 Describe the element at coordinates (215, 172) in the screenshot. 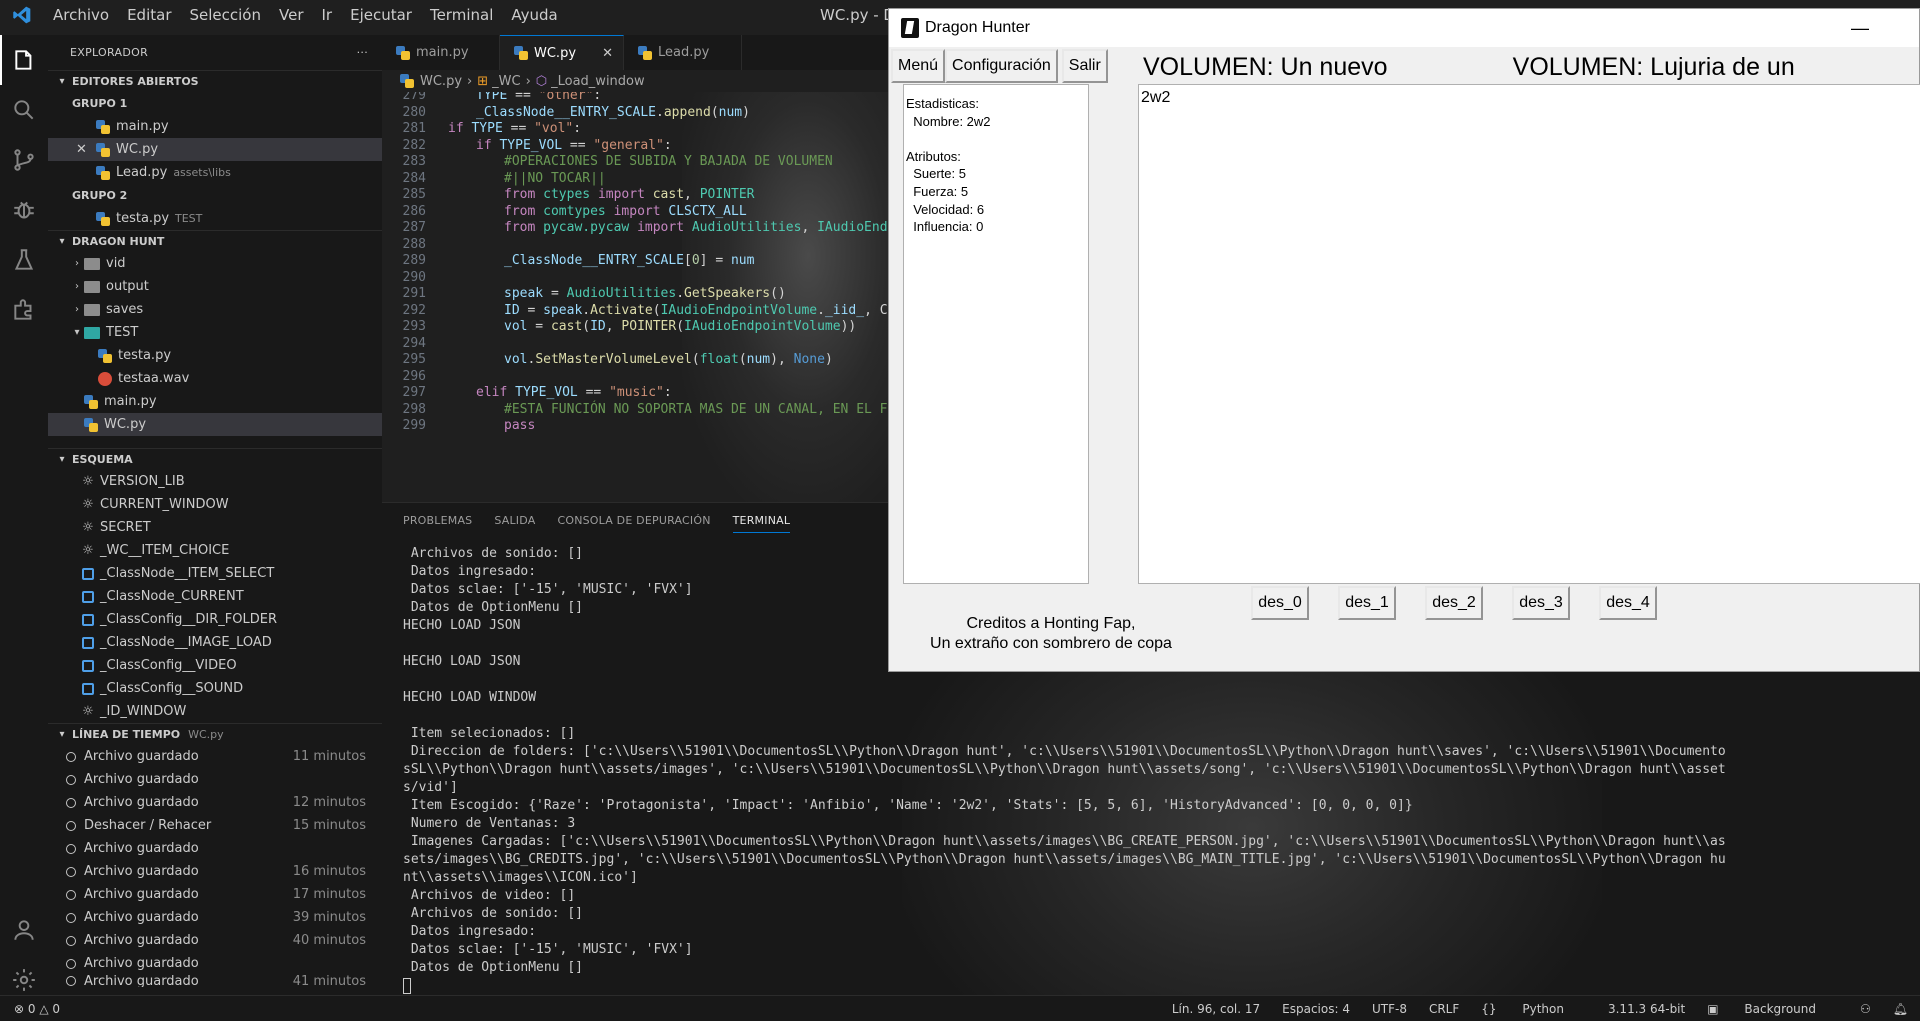

I see `open-editor-lead: Lead.py assets\libs` at that location.